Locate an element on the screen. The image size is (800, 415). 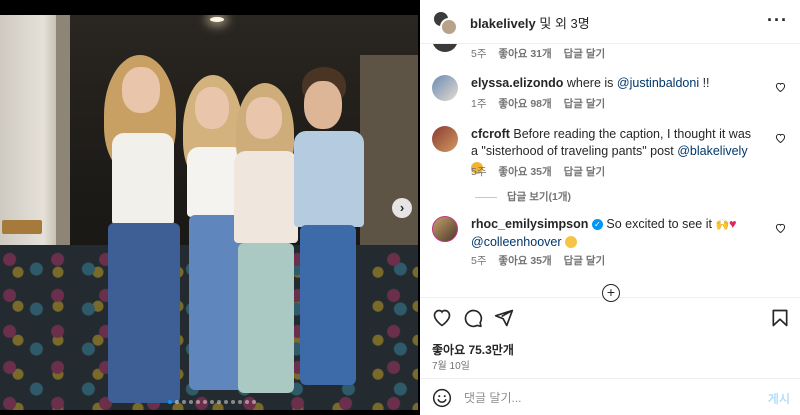
like-heart-icon is located at coordinates (442, 318).